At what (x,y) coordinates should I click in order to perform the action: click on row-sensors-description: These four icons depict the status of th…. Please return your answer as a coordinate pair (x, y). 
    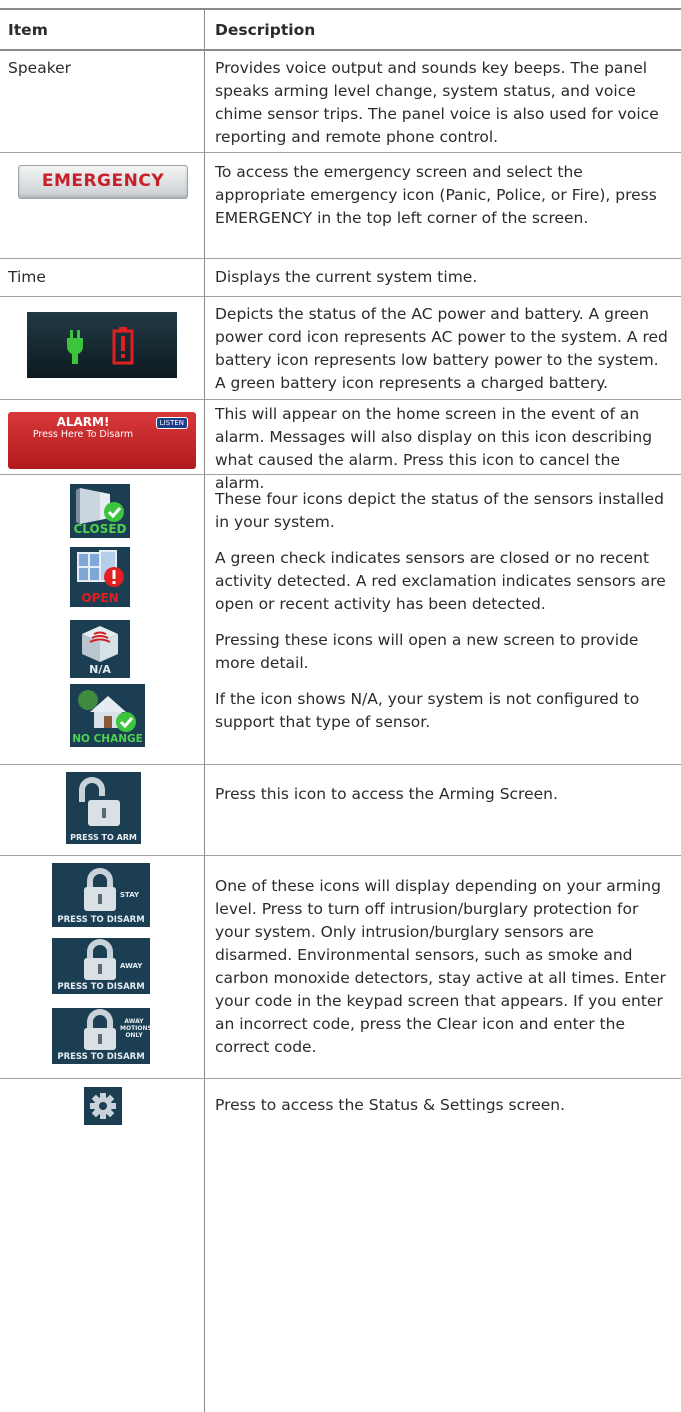
    Looking at the image, I should click on (443, 611).